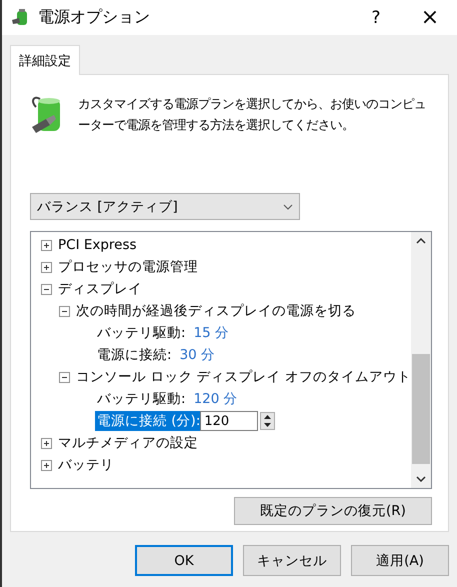 This screenshot has height=587, width=457. Describe the element at coordinates (243, 377) in the screenshot. I see `tree-item: コンソール ロック ディスプレイ オフのタイムアウト` at that location.